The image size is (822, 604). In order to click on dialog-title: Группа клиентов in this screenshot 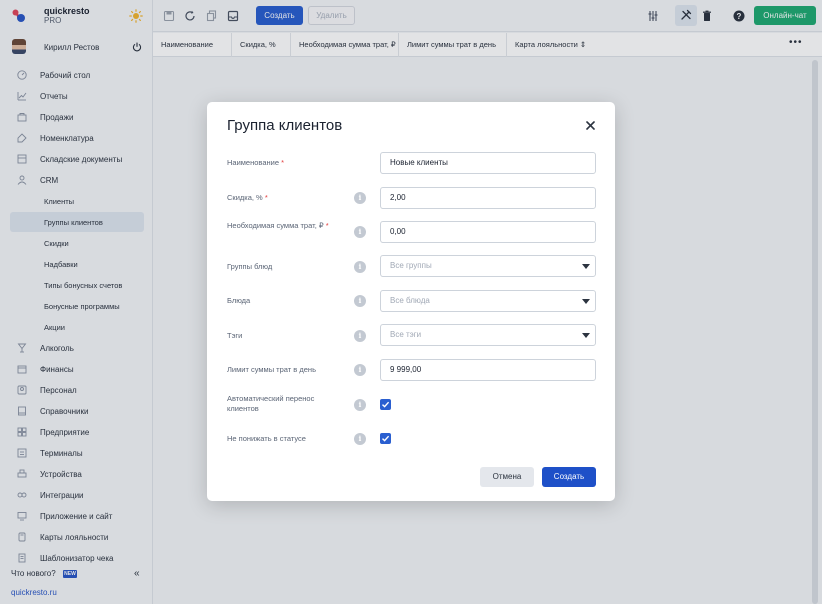, I will do `click(285, 125)`.